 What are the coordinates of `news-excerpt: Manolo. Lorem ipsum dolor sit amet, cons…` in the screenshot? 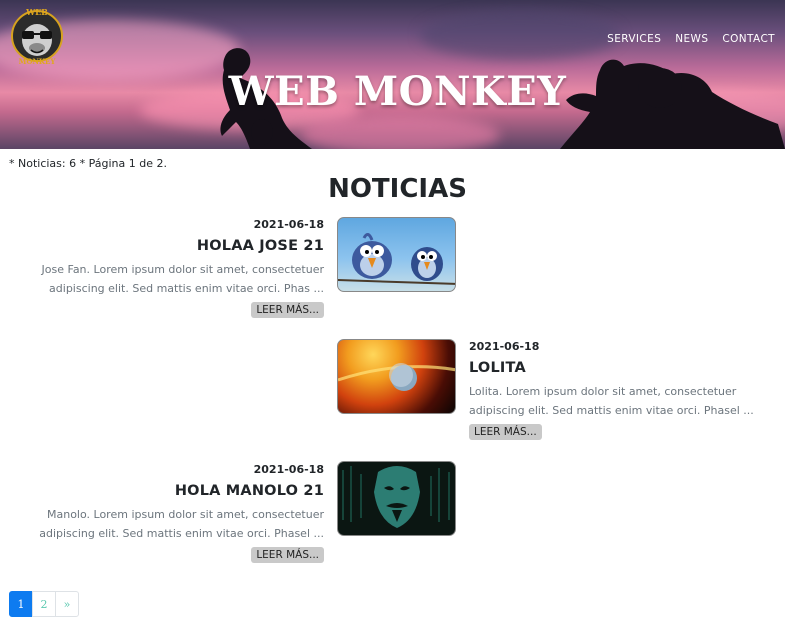 It's located at (181, 524).